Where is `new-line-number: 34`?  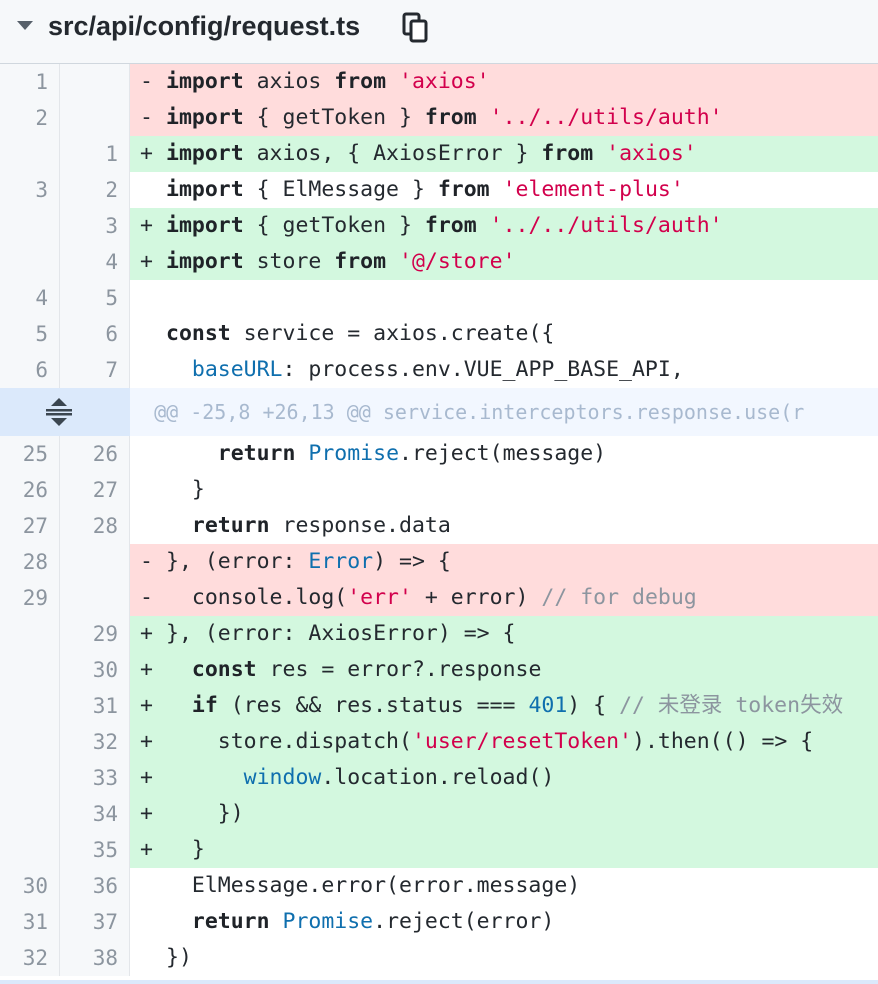 new-line-number: 34 is located at coordinates (95, 814).